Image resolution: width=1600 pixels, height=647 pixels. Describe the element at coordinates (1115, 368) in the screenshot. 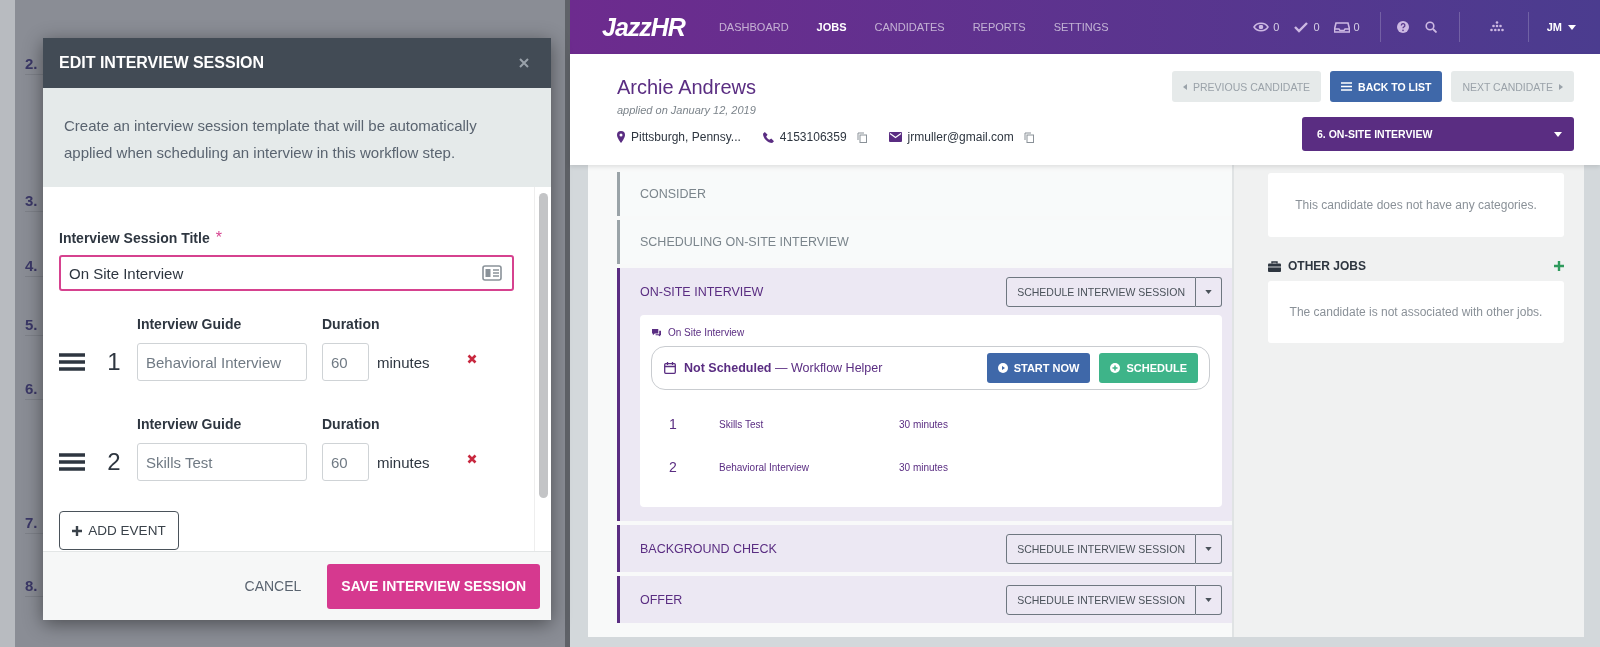

I see `plus-circle-icon` at that location.